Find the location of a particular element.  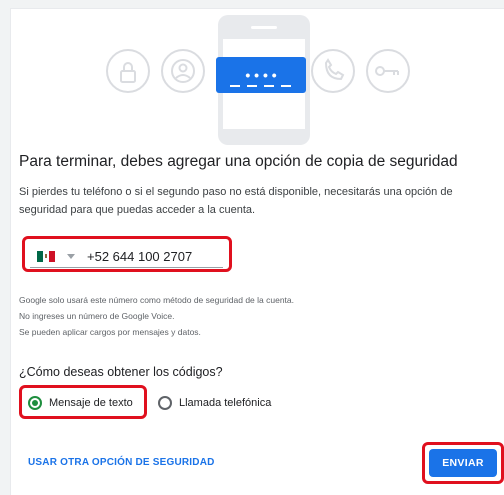

code-card-icon: • • • • is located at coordinates (261, 75).